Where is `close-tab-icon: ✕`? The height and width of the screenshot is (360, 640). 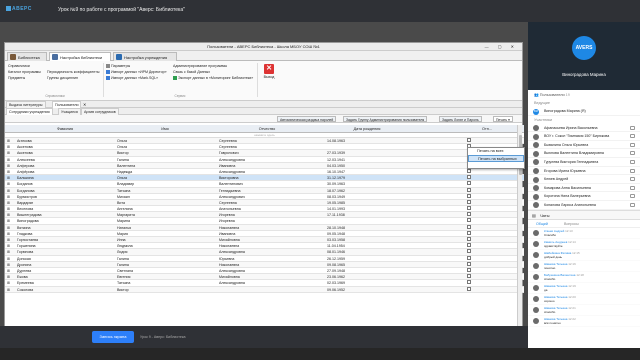
close-tab-icon: ✕ is located at coordinates (84, 104).